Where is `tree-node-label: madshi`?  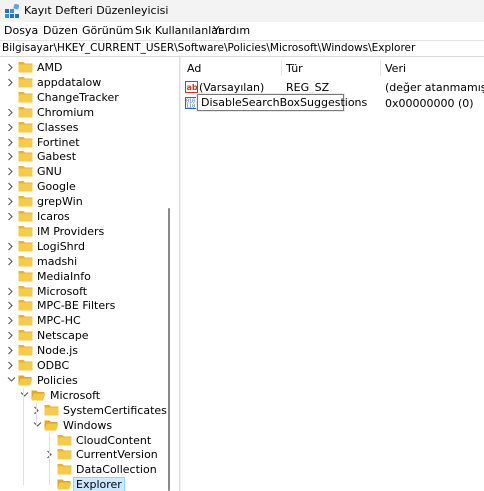 tree-node-label: madshi is located at coordinates (57, 261).